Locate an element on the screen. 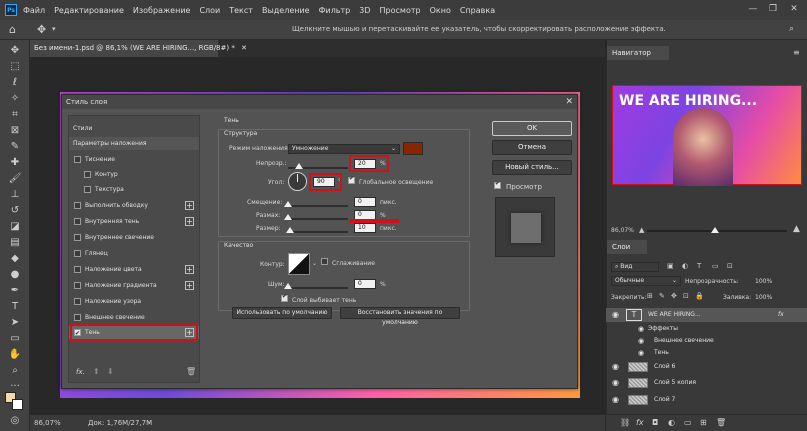 The image size is (807, 431). cancel-button: Отмена is located at coordinates (532, 147).